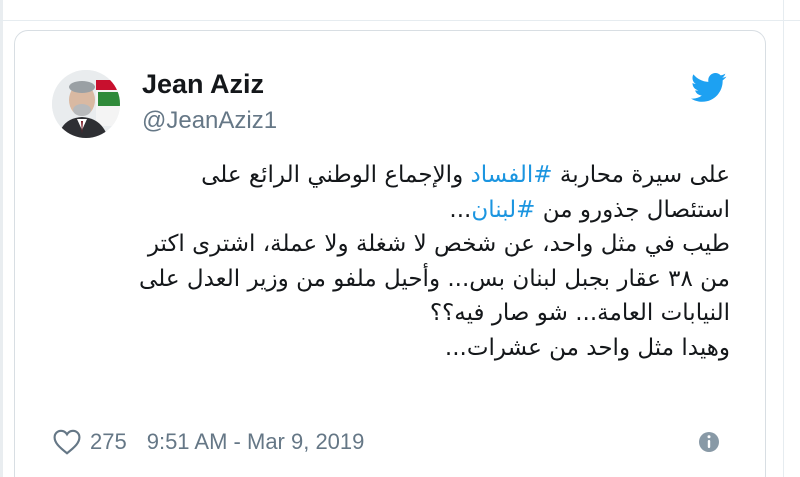 The height and width of the screenshot is (477, 800). I want to click on hashtag-link-lebanon: #لبنان, so click(503, 210).